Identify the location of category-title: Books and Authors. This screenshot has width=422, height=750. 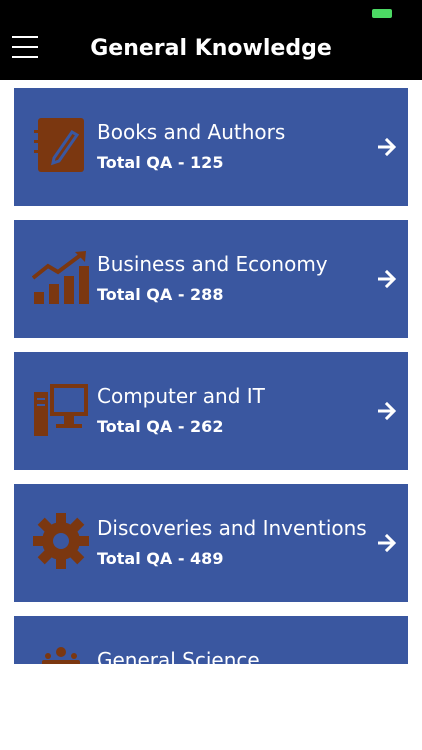
(191, 132).